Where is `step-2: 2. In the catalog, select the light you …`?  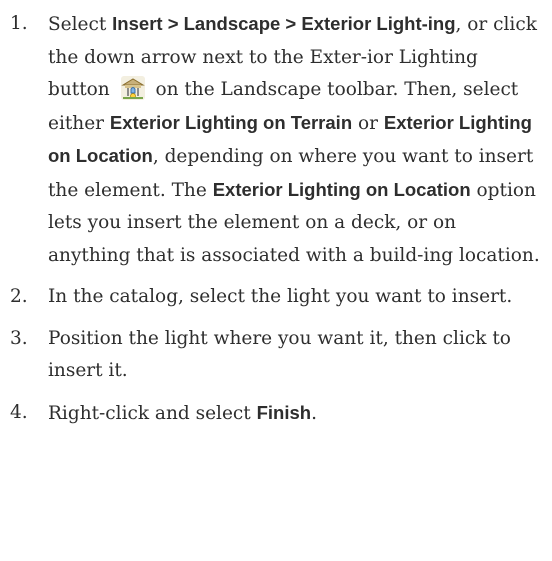
step-2: 2. In the catalog, select the light you … is located at coordinates (276, 297).